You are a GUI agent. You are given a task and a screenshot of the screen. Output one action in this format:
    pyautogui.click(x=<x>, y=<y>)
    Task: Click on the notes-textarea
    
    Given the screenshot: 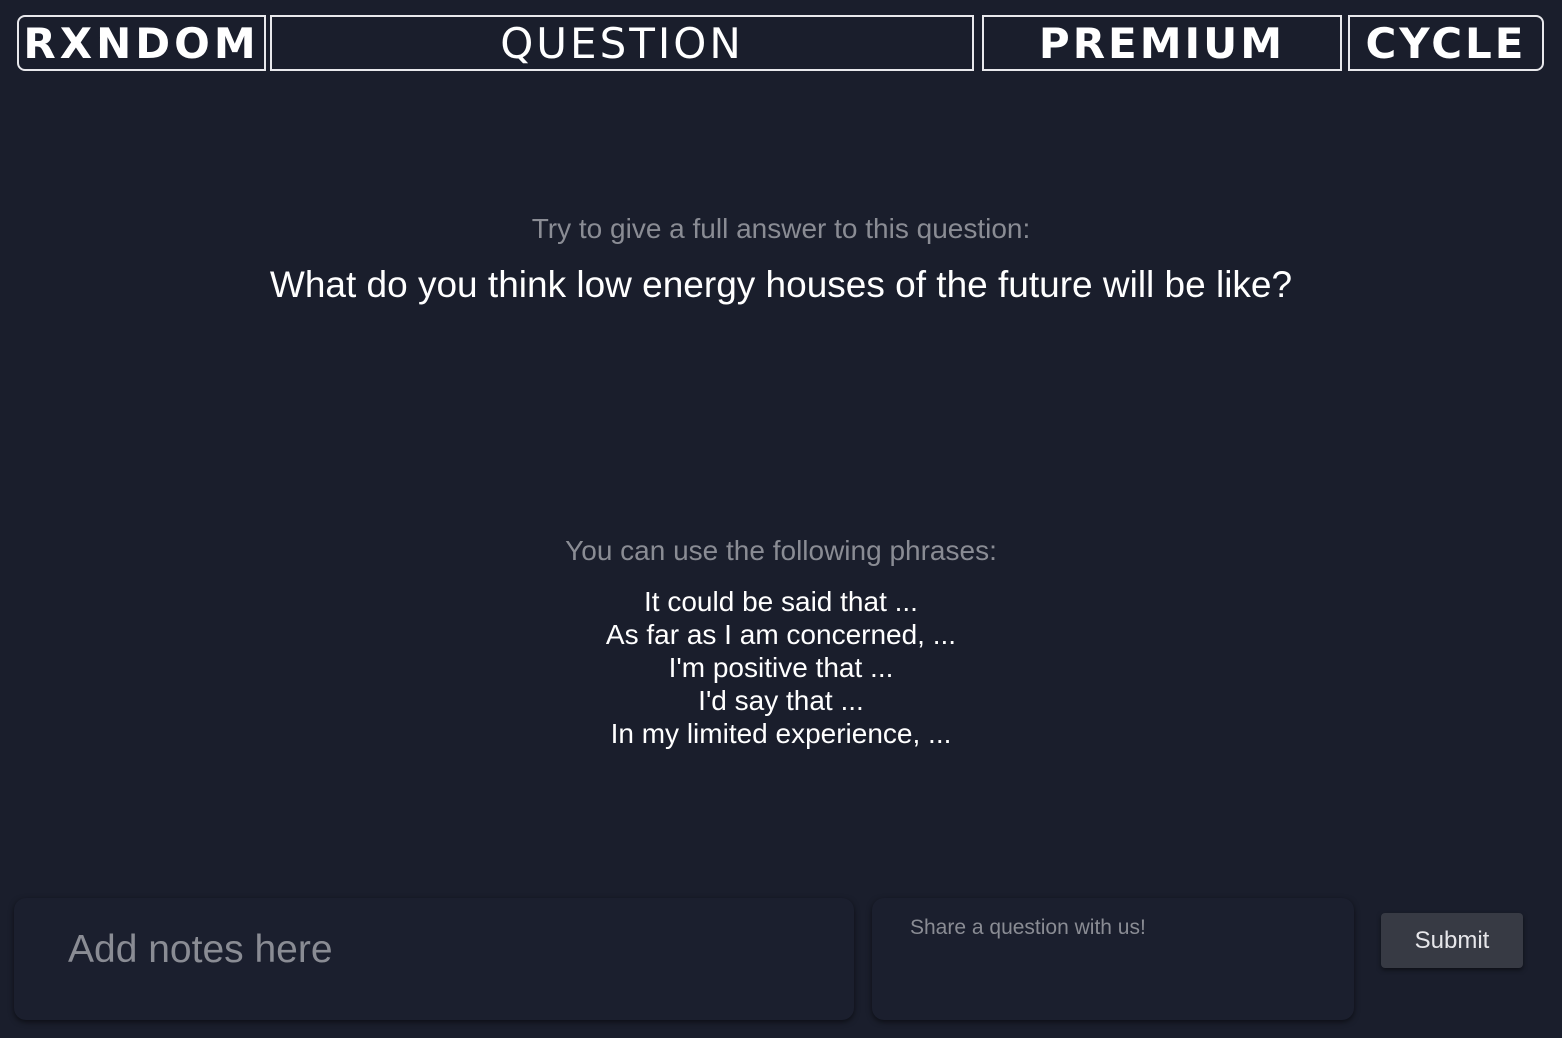 What is the action you would take?
    pyautogui.click(x=434, y=959)
    